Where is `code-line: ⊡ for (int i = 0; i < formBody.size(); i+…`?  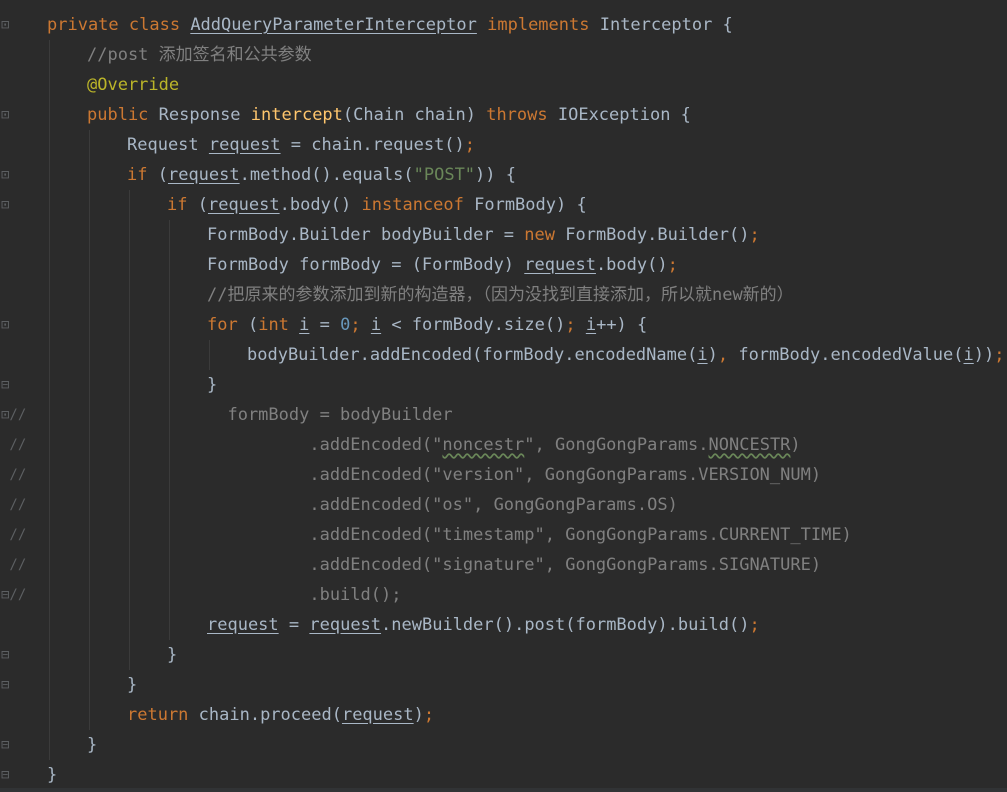
code-line: ⊡ for (int i = 0; i < formBody.size(); i+… is located at coordinates (503, 325).